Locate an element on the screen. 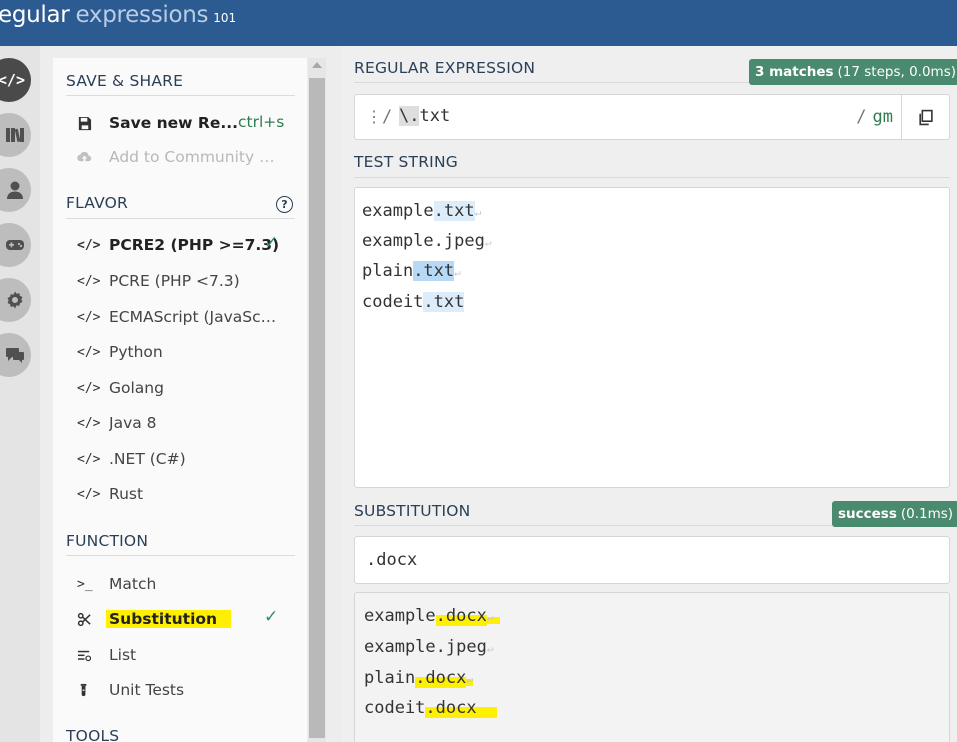  delimiter-right: / is located at coordinates (861, 117).